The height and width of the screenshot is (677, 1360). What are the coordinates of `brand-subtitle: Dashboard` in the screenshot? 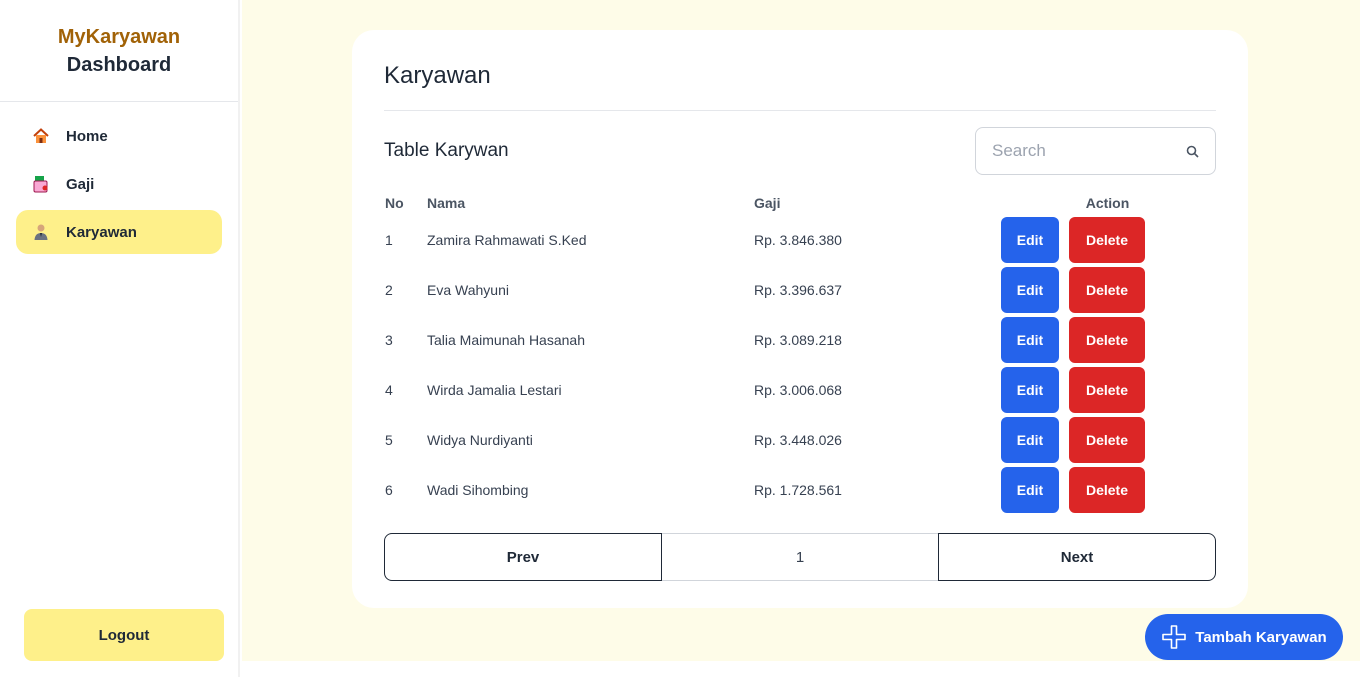 It's located at (119, 65).